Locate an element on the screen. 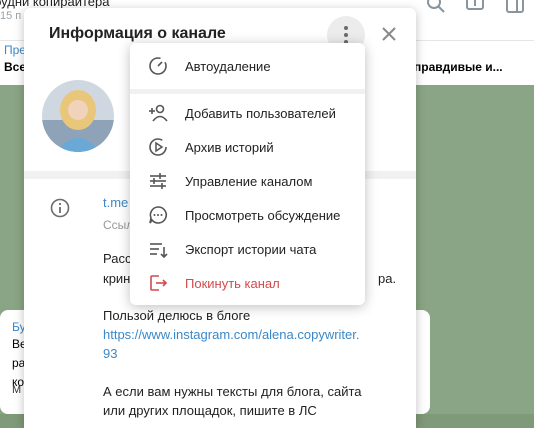 This screenshot has width=534, height=428. pinned-label: Пре is located at coordinates (15, 50).